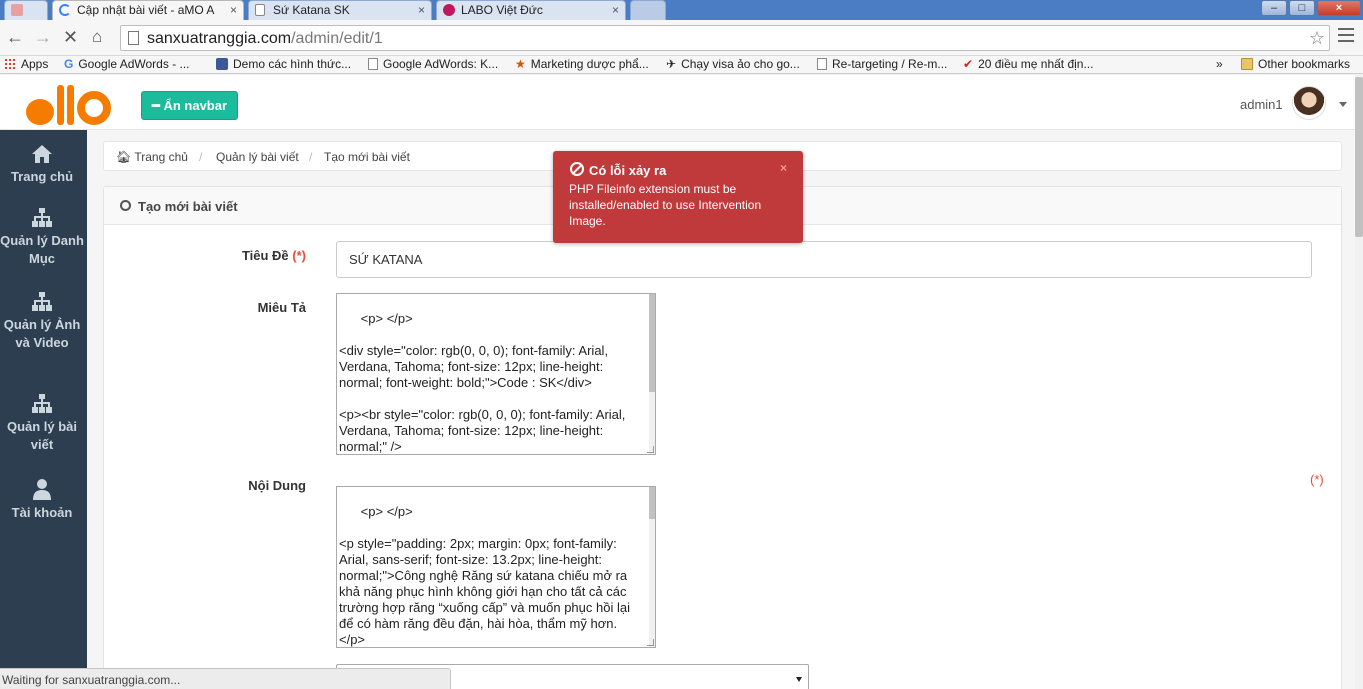  Describe the element at coordinates (1295, 64) in the screenshot. I see `other-bookmarks: Other bookmarks` at that location.